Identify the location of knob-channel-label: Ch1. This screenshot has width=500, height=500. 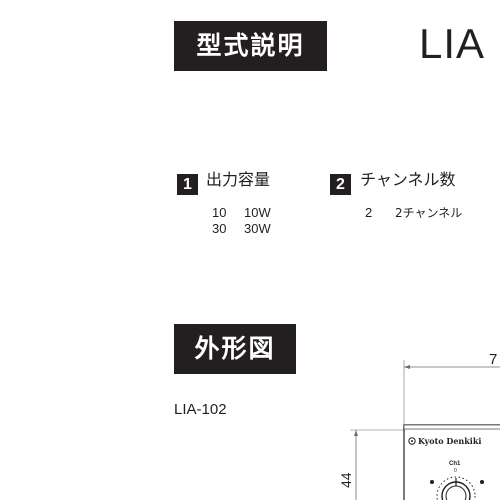
(455, 464).